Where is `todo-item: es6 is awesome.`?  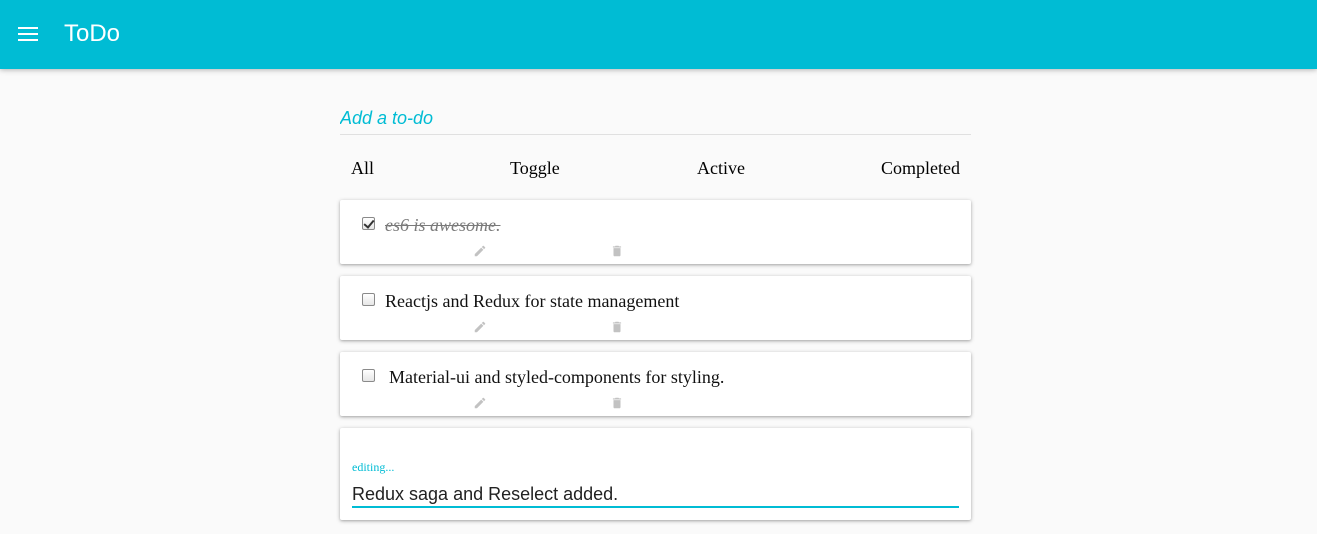 todo-item: es6 is awesome. is located at coordinates (655, 232).